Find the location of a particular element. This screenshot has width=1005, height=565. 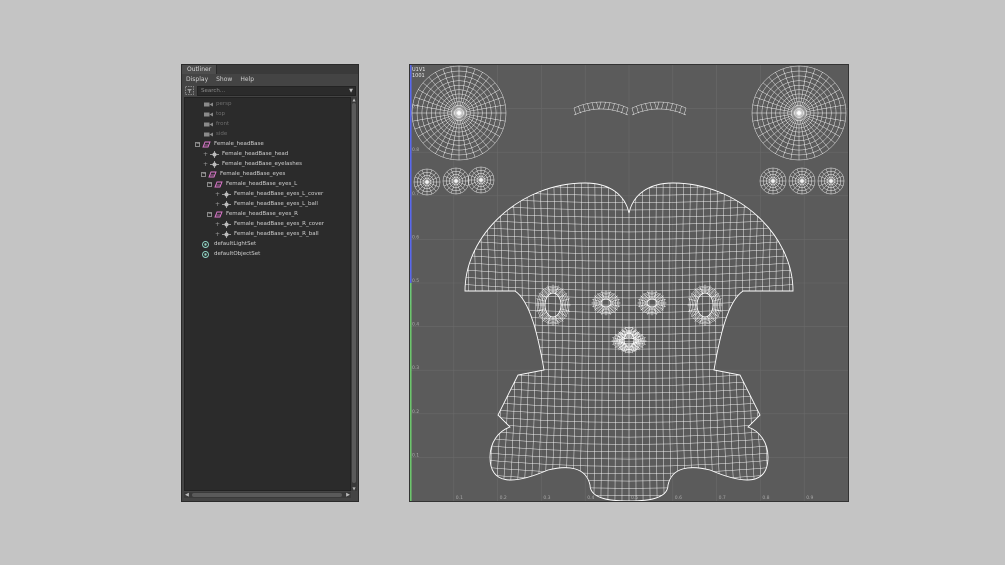

uv-radial is located at coordinates (701, 320).